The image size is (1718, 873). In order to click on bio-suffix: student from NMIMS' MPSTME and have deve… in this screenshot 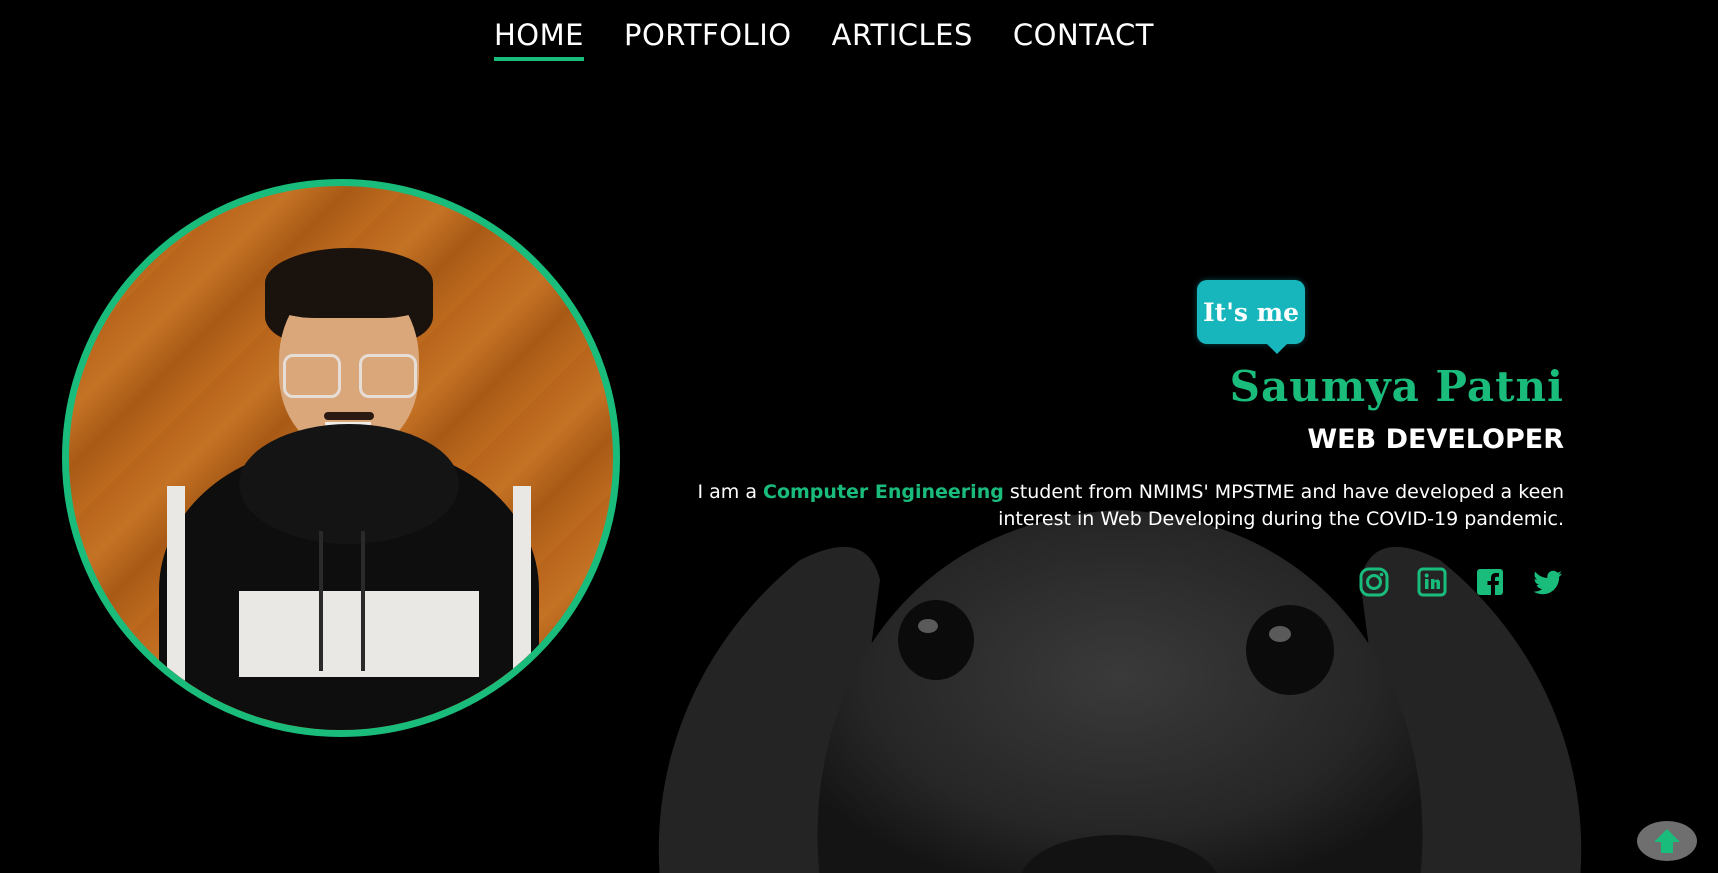, I will do `click(1281, 505)`.